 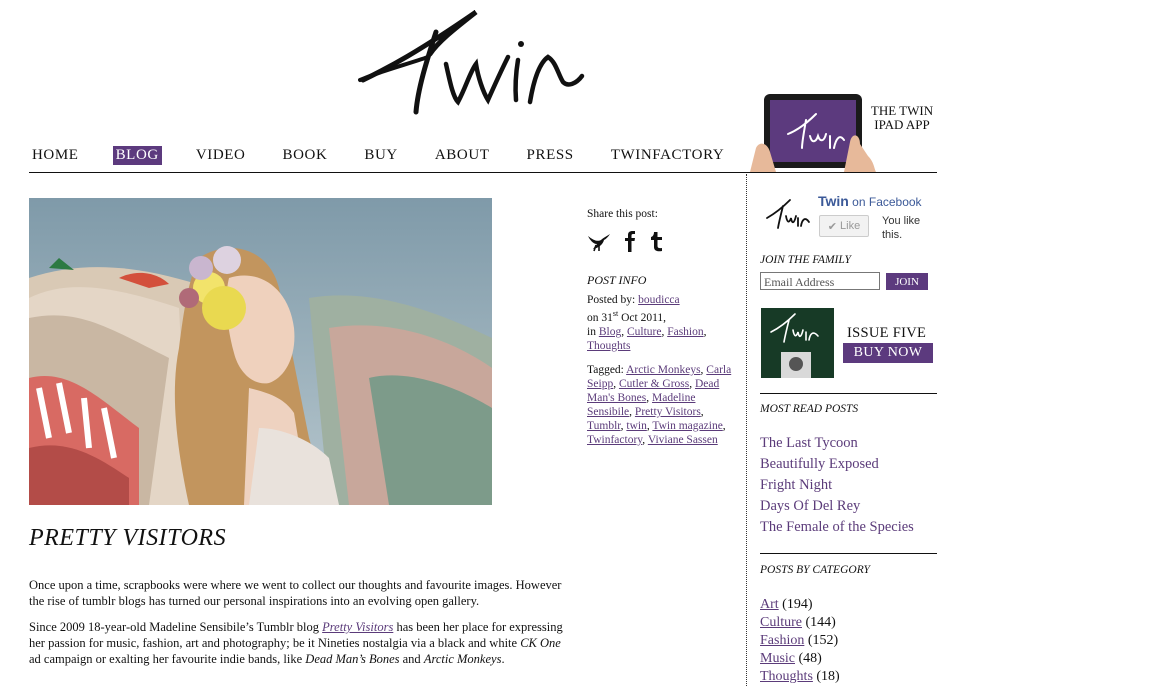 What do you see at coordinates (902, 124) in the screenshot?
I see `ipad-label-line2: IPAD APP` at bounding box center [902, 124].